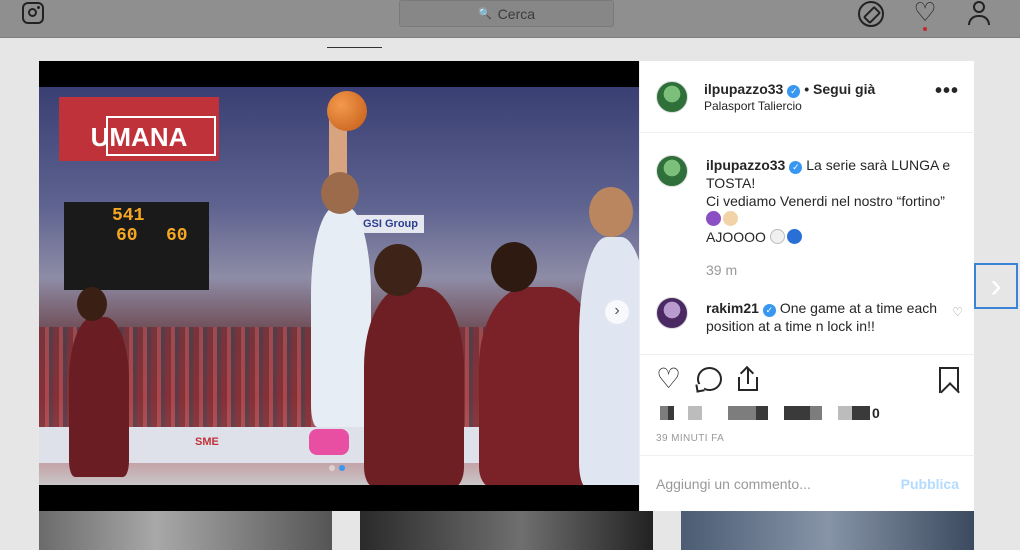 The height and width of the screenshot is (550, 1020). I want to click on basketball, so click(347, 111).